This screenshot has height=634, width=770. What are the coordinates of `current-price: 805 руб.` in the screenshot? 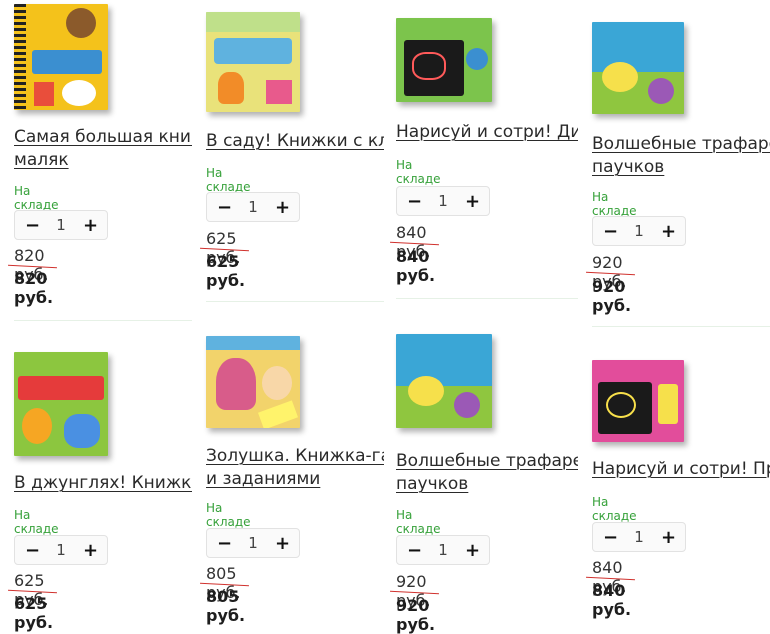 It's located at (226, 606).